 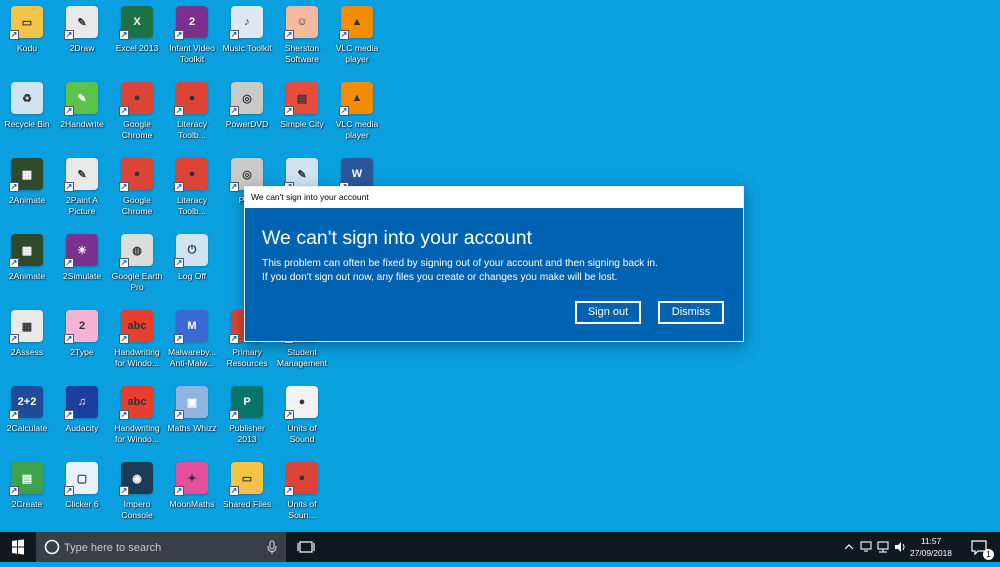 I want to click on sign-out-button: Sign out, so click(x=608, y=312).